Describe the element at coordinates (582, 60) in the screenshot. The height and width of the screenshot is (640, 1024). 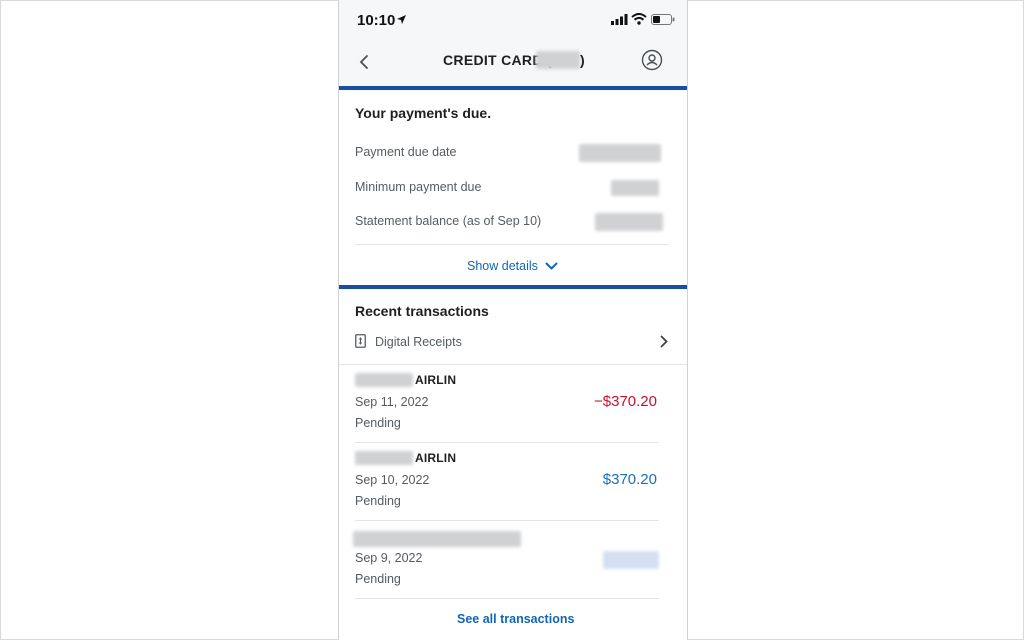
I see `page-title-close: )` at that location.